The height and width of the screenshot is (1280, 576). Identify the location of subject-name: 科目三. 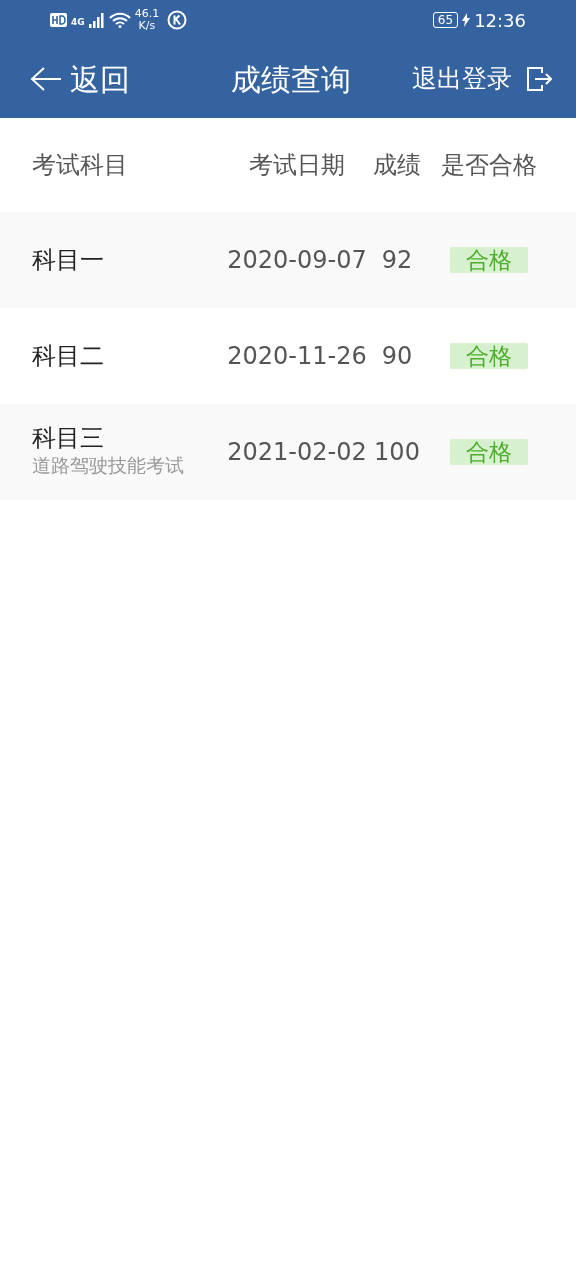
(68, 437).